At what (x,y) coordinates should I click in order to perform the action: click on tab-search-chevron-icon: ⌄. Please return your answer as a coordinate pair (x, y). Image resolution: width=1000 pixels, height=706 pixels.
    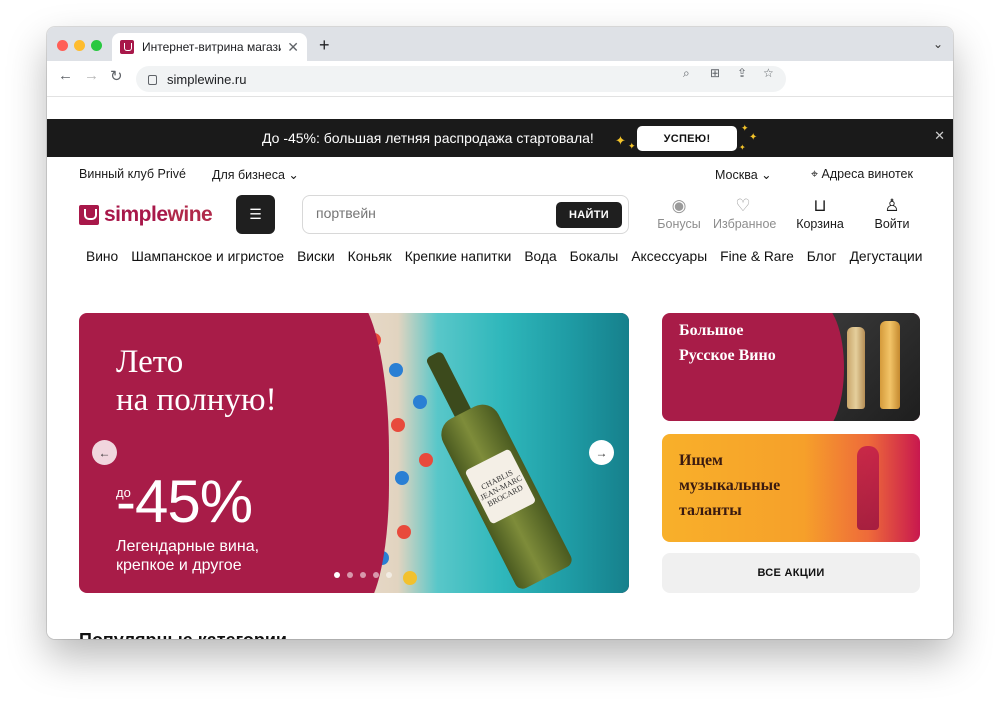
    Looking at the image, I should click on (938, 44).